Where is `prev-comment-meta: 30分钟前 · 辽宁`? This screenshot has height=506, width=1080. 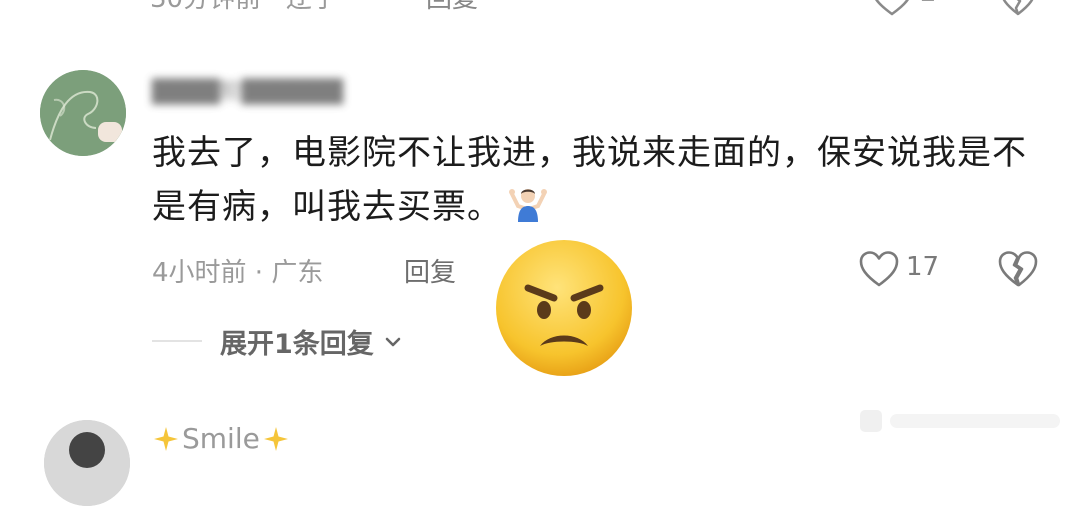
prev-comment-meta: 30分钟前 · 辽宁 is located at coordinates (244, 7).